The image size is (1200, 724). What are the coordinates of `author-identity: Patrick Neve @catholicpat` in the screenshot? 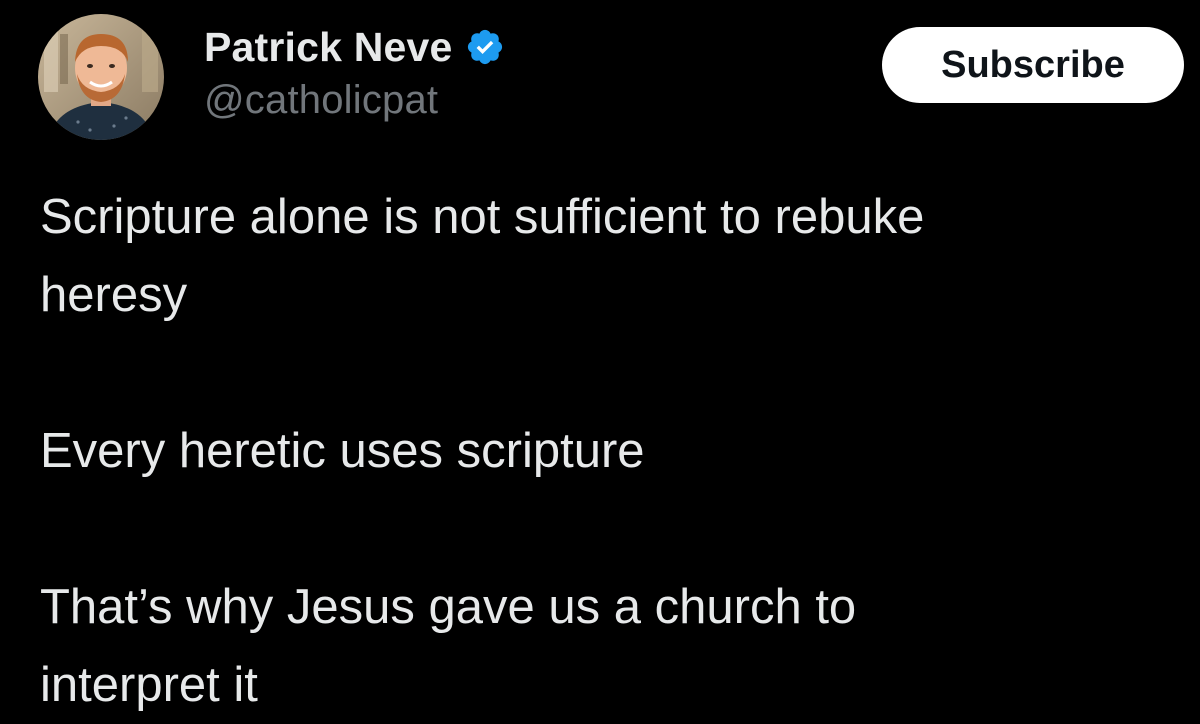 It's located at (354, 72).